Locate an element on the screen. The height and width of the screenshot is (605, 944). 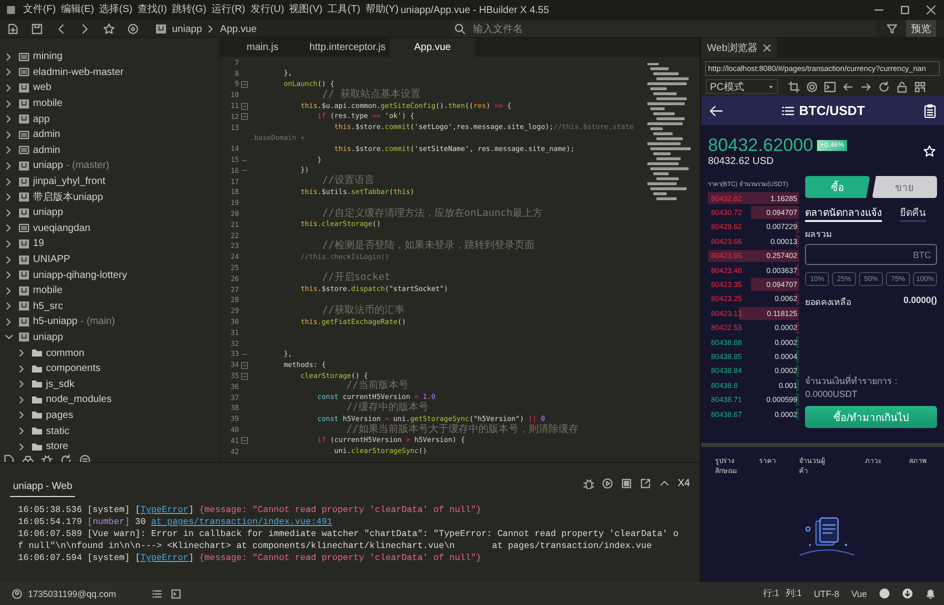
console-tab: uniapp - Web is located at coordinates (43, 489).